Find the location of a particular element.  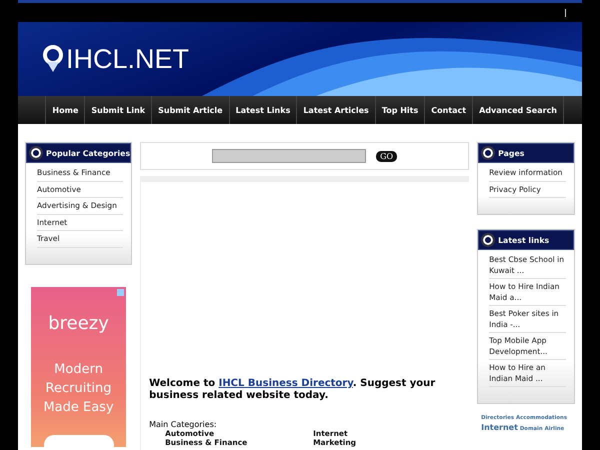

site-logo: IHCL.NET is located at coordinates (128, 59).